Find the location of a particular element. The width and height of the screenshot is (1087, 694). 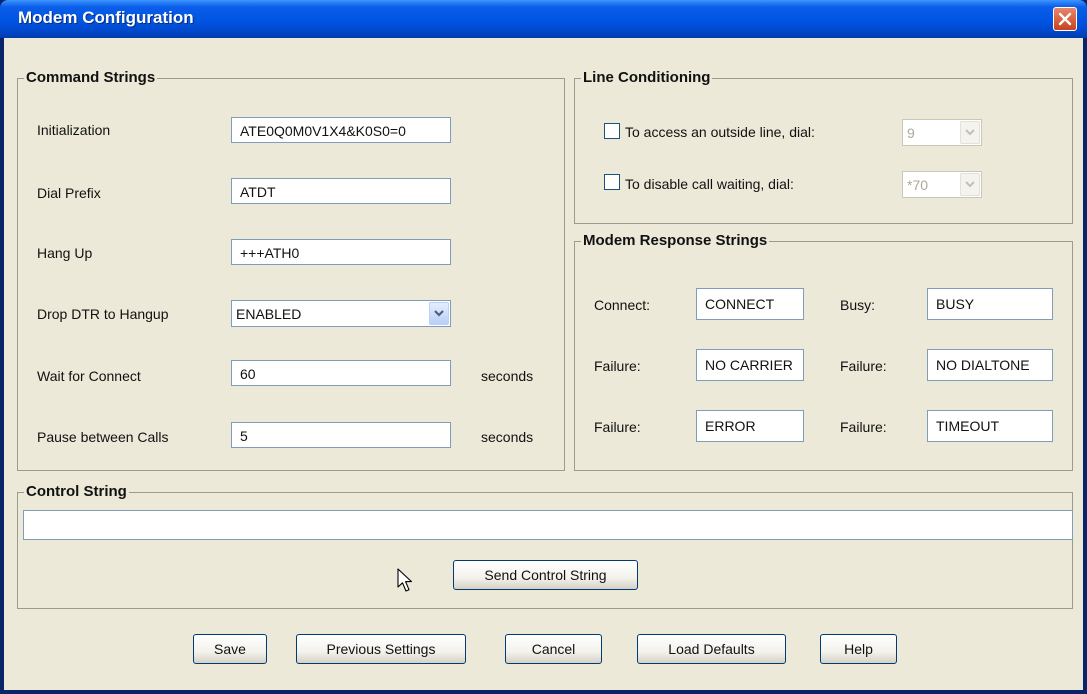

hang-up-input: +++ATH0 is located at coordinates (341, 252).